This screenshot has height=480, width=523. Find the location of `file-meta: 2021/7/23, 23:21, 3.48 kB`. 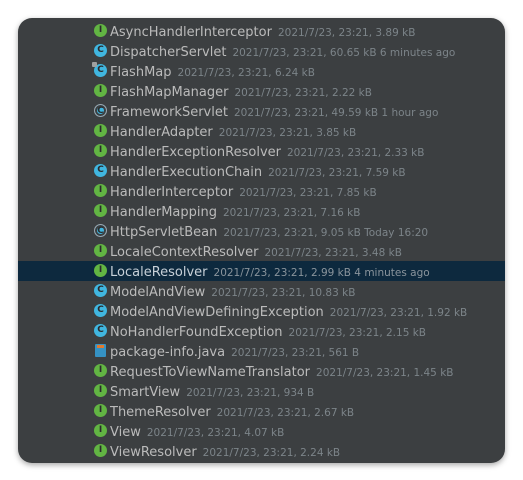

file-meta: 2021/7/23, 23:21, 3.48 kB is located at coordinates (333, 253).